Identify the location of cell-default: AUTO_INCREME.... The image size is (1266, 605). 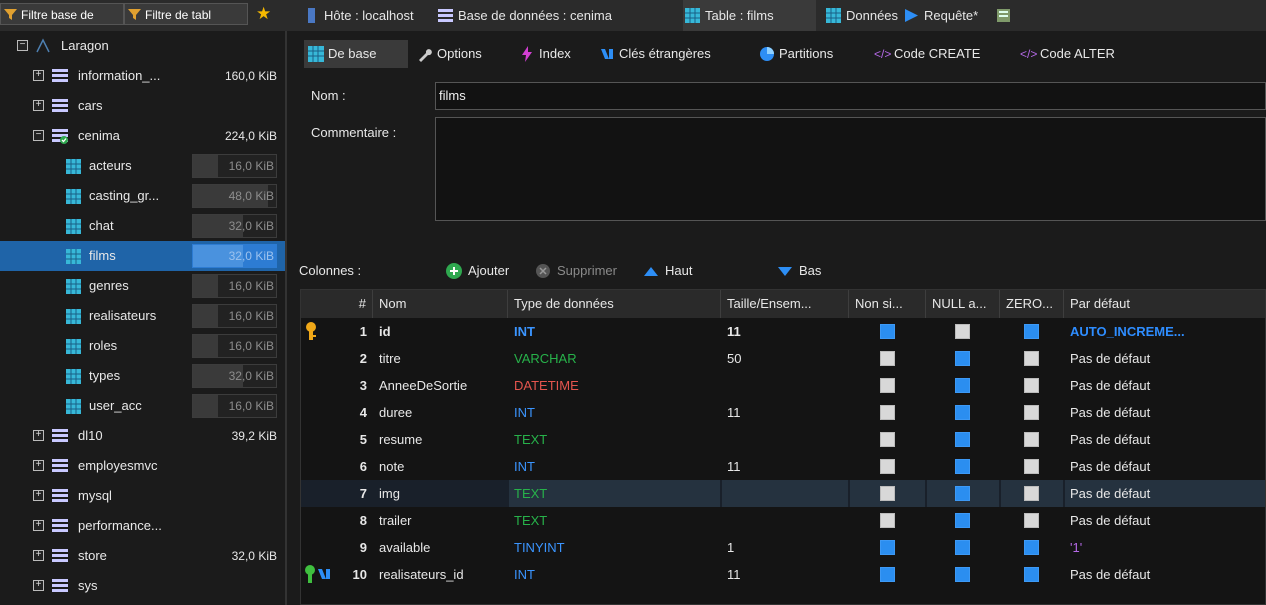
(1166, 331).